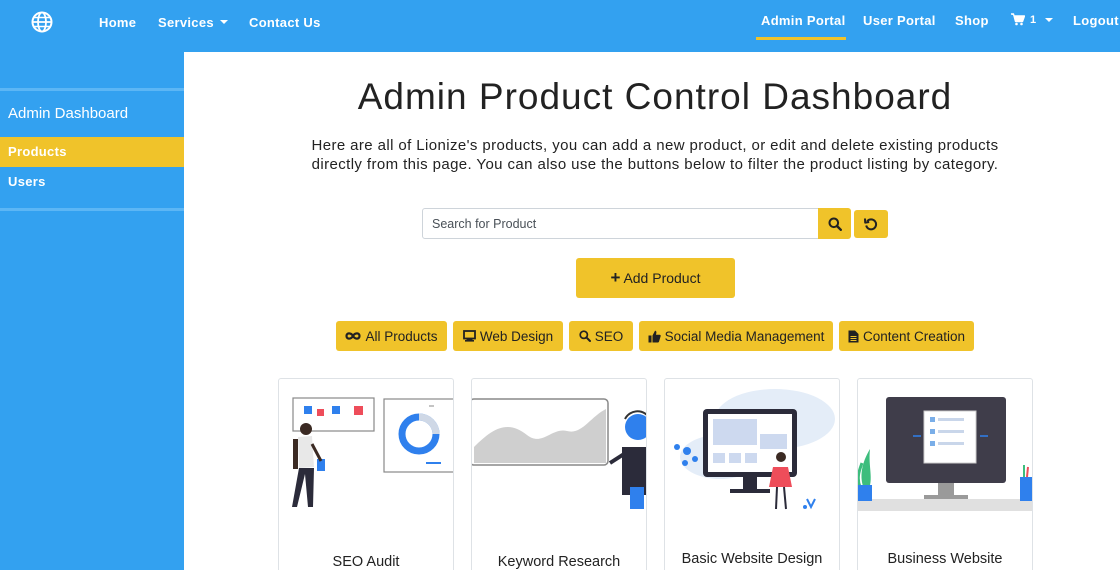 The image size is (1120, 570). What do you see at coordinates (186, 22) in the screenshot?
I see `nav-services-label: Services` at bounding box center [186, 22].